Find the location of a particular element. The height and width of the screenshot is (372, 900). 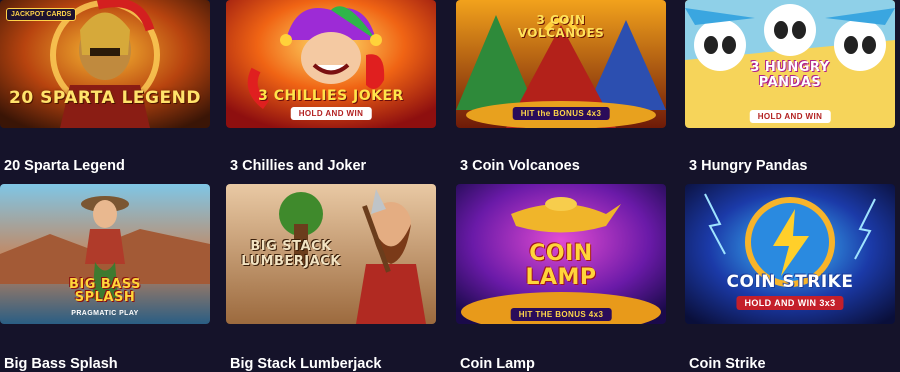

game-logo: 20 SPARTA LEGEND is located at coordinates (105, 98).